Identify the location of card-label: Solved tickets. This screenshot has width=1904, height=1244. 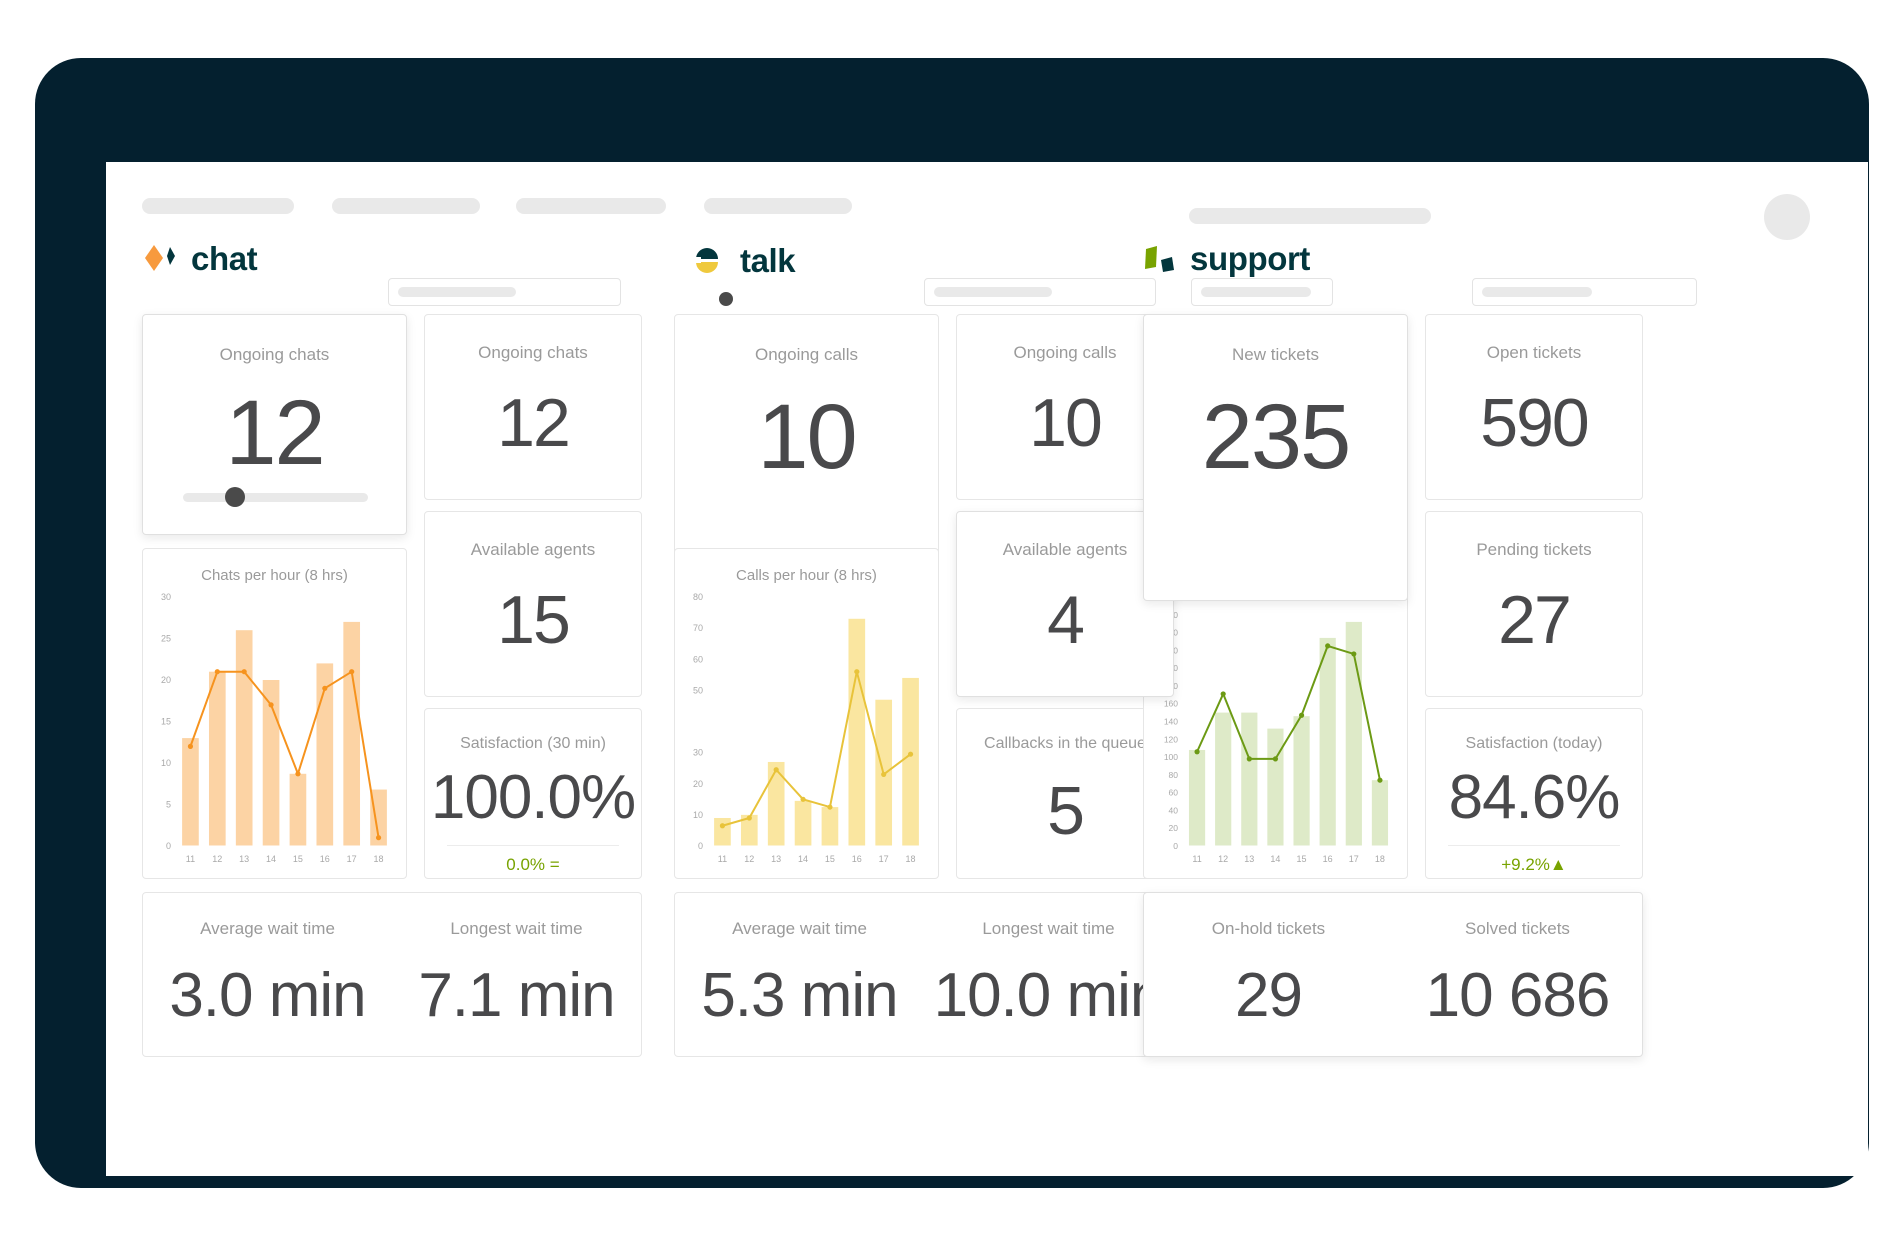
(1517, 928).